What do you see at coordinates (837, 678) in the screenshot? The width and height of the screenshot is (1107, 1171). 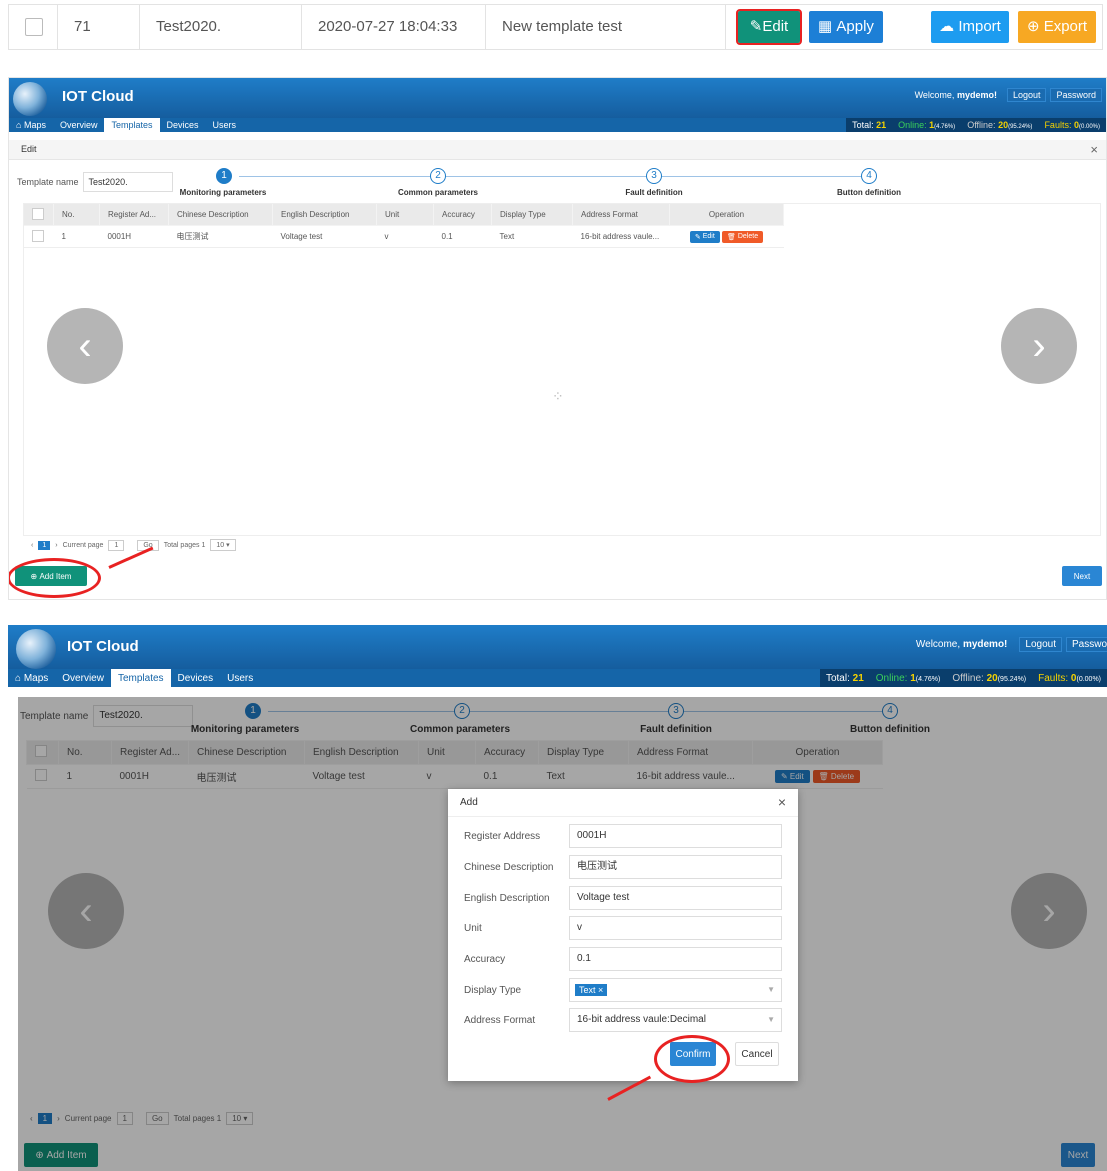 I see `total-label: Total:` at bounding box center [837, 678].